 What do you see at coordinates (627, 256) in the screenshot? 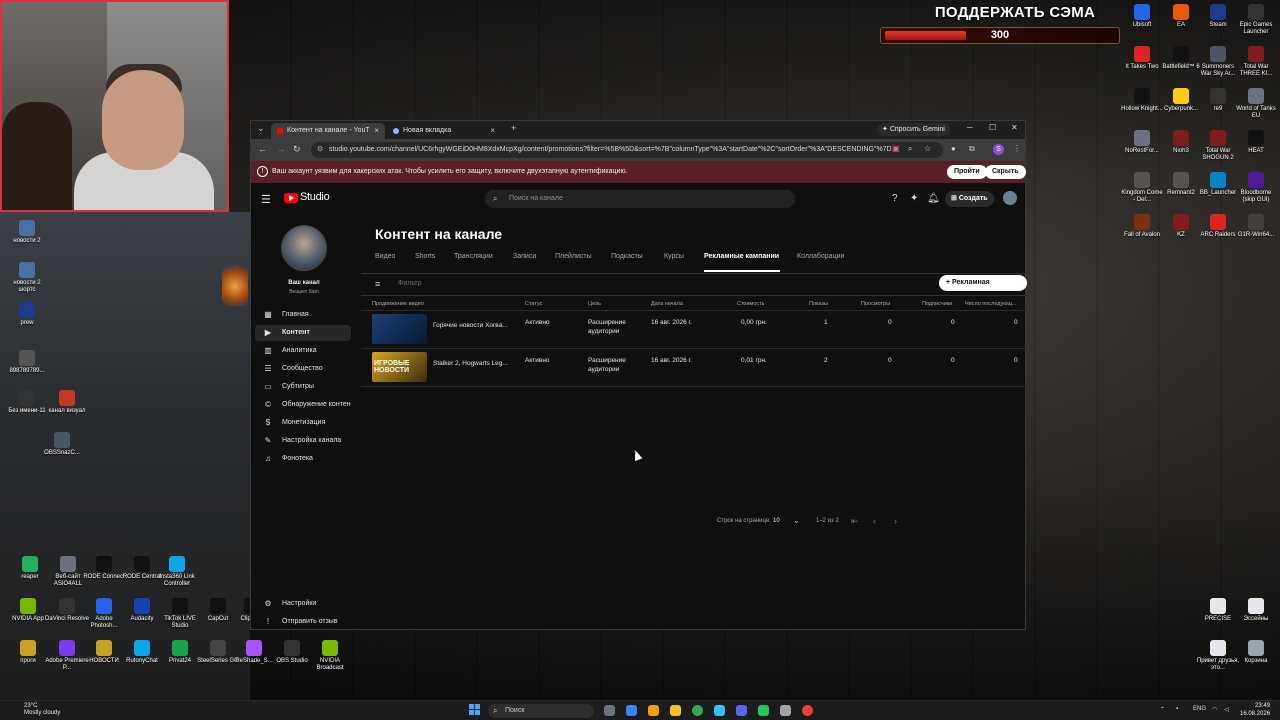
I see `content-tab: Подкасты` at bounding box center [627, 256].